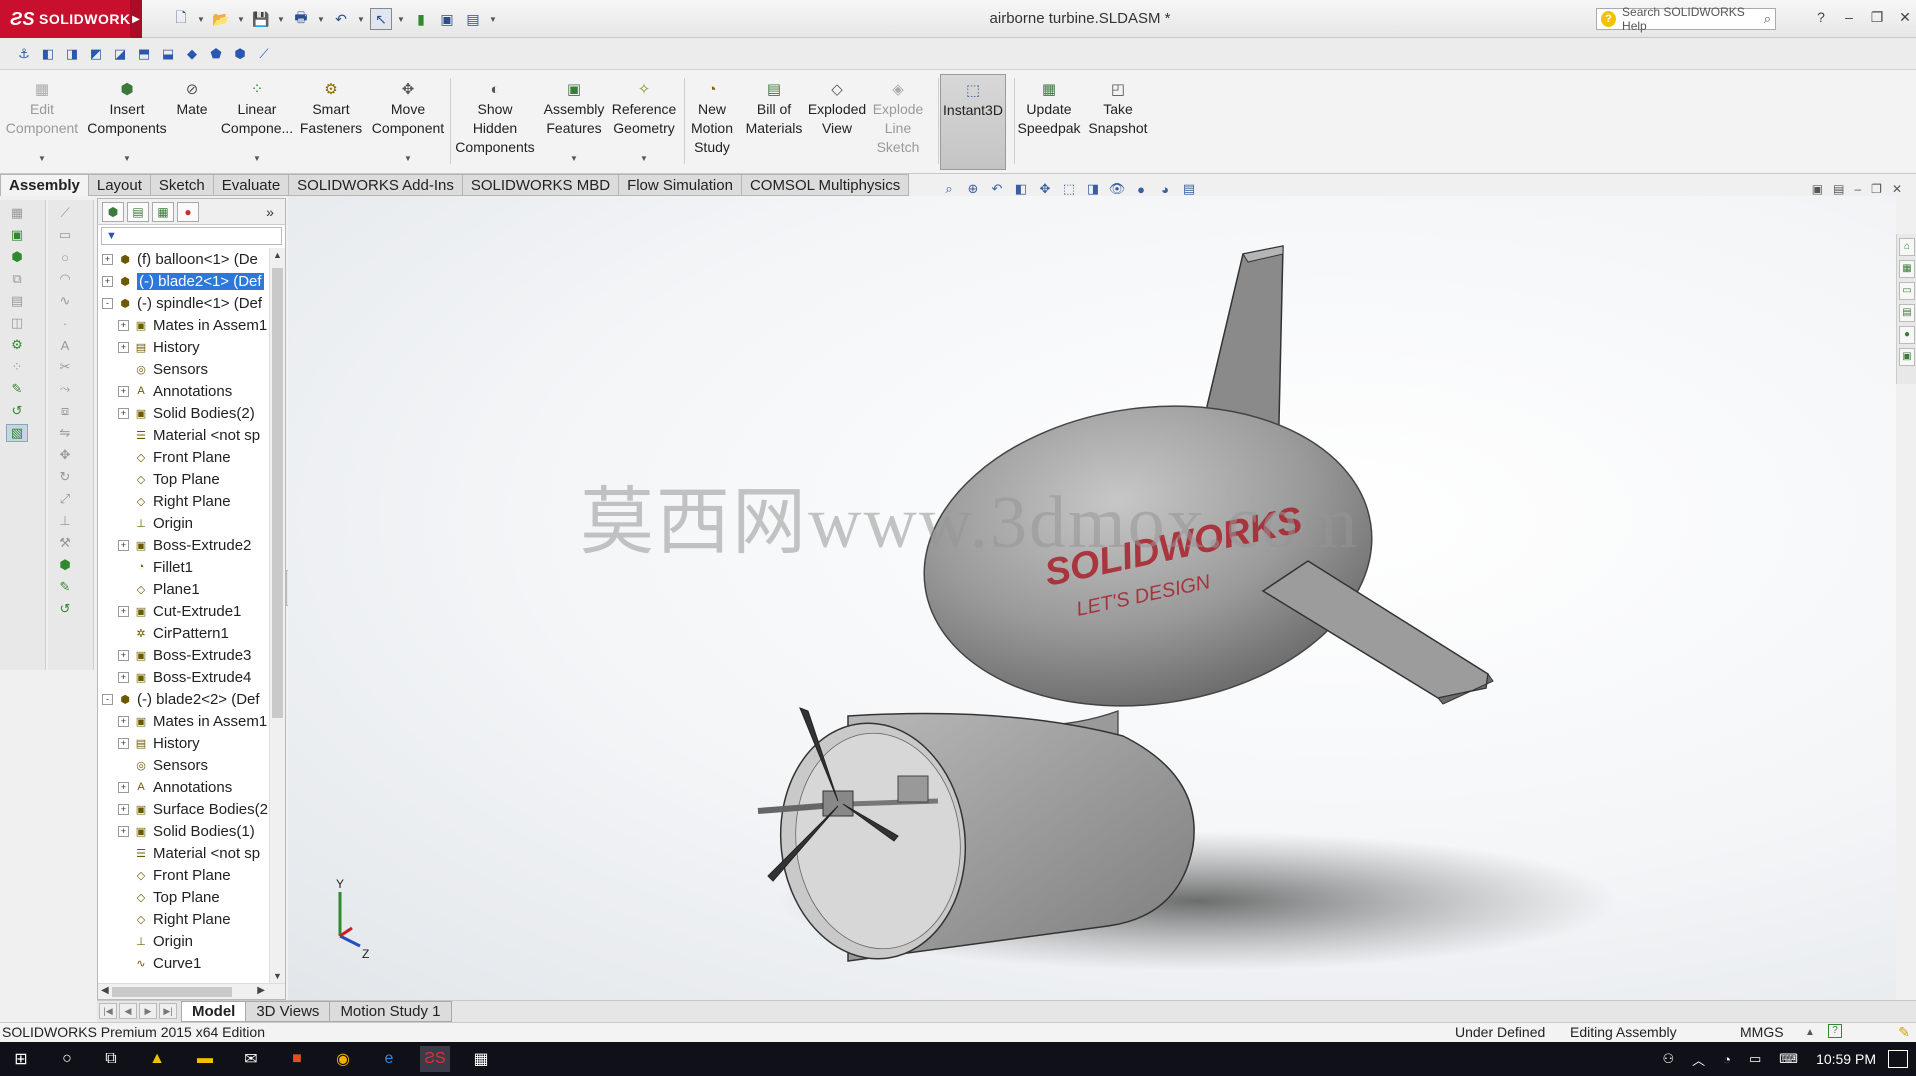  I want to click on hide-icon: ◫, so click(17, 323).